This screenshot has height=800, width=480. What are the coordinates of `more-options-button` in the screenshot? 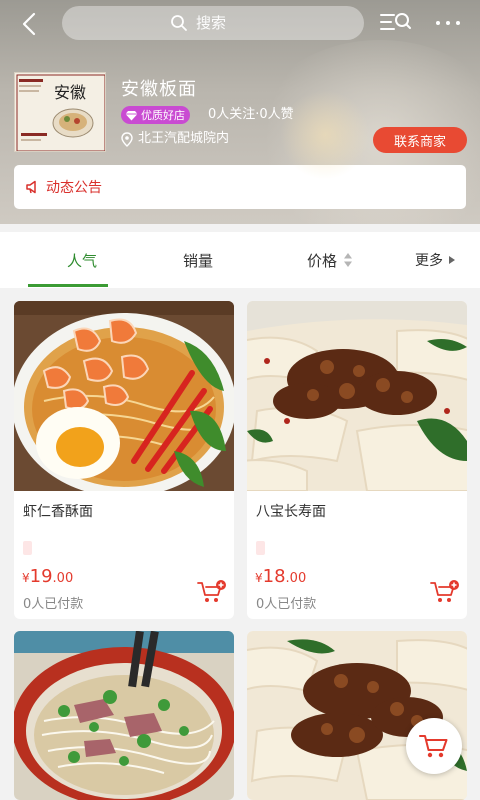 It's located at (448, 23).